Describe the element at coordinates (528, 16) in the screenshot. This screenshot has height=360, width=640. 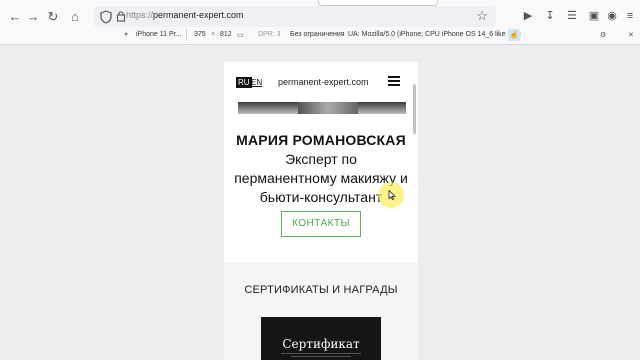
I see `extension-icon: ▶` at that location.